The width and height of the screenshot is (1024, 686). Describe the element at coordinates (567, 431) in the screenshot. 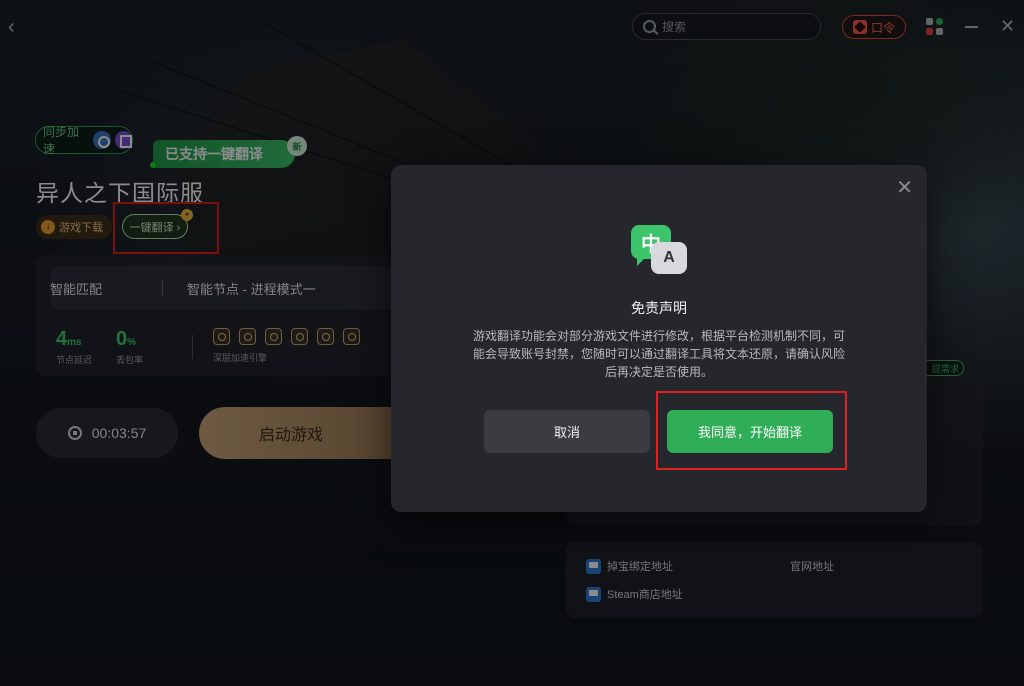

I see `cancel-button: 取消` at that location.